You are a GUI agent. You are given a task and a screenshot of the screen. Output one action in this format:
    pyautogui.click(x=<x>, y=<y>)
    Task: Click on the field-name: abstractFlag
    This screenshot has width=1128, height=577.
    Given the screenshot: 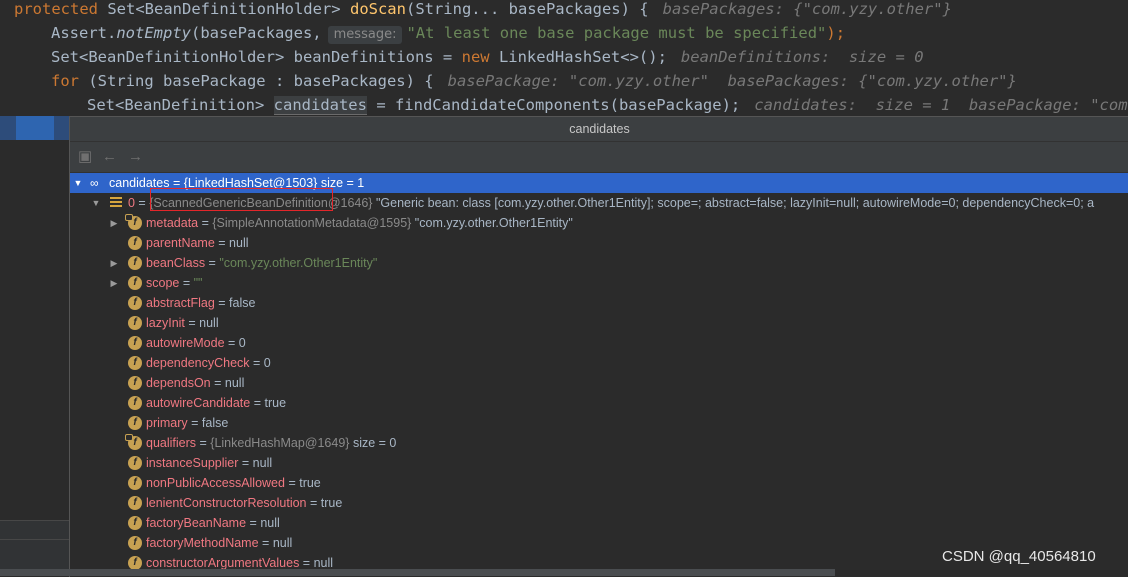 What is the action you would take?
    pyautogui.click(x=180, y=303)
    